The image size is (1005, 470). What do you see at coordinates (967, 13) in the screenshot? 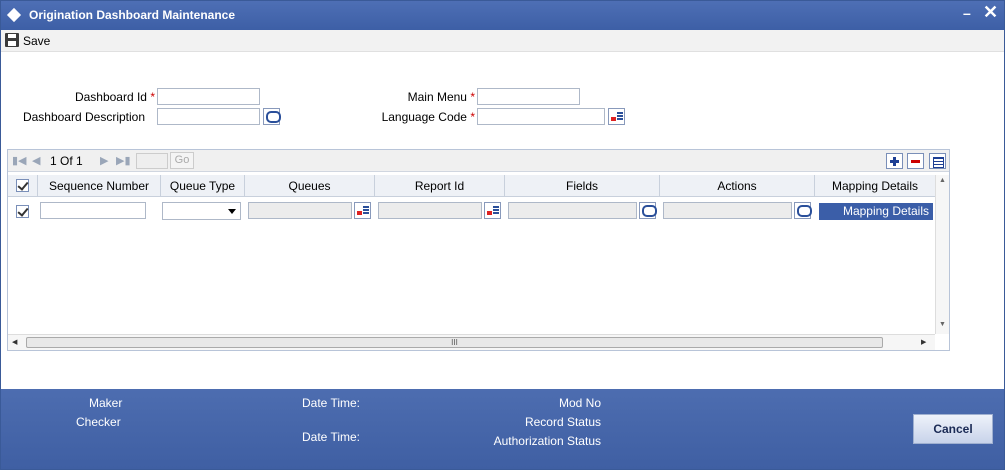
I see `minimize-button: –` at bounding box center [967, 13].